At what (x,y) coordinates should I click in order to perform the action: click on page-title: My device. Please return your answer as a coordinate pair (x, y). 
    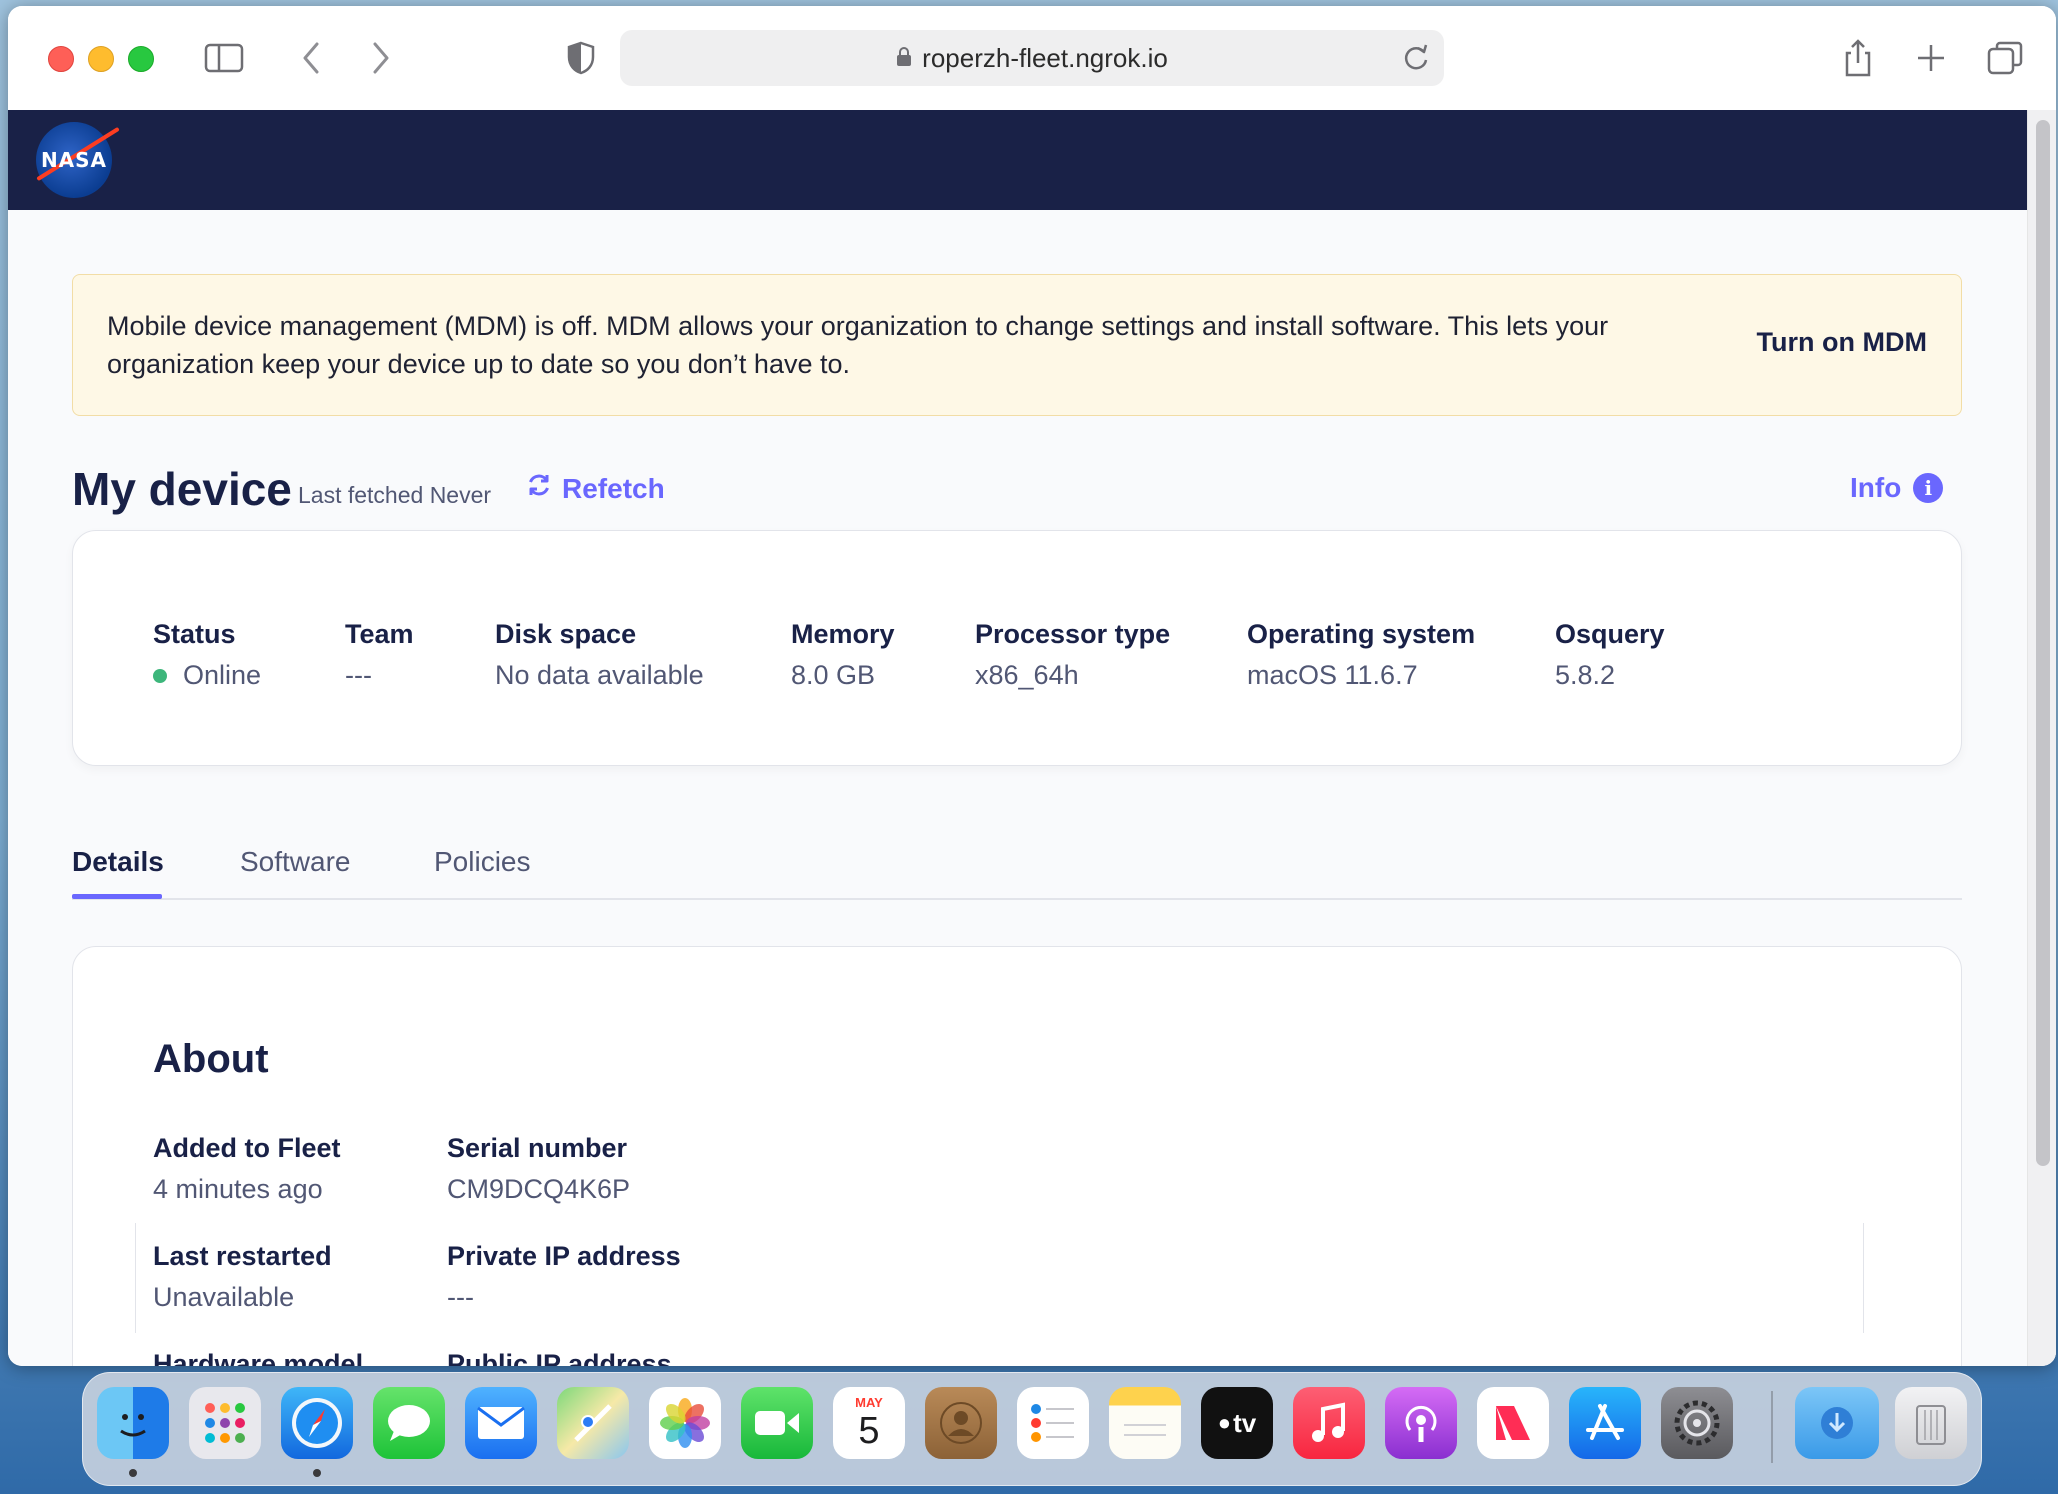
    Looking at the image, I should click on (182, 489).